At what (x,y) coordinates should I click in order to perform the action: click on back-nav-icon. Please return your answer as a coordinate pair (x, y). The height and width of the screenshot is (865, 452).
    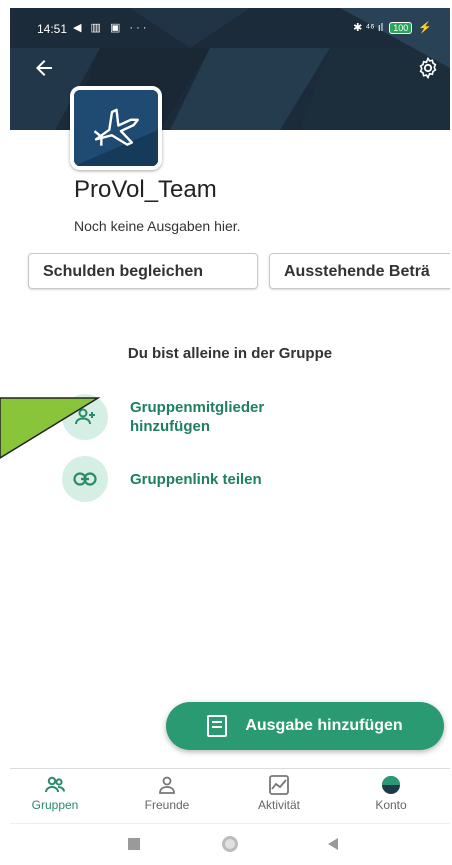
    Looking at the image, I should click on (333, 844).